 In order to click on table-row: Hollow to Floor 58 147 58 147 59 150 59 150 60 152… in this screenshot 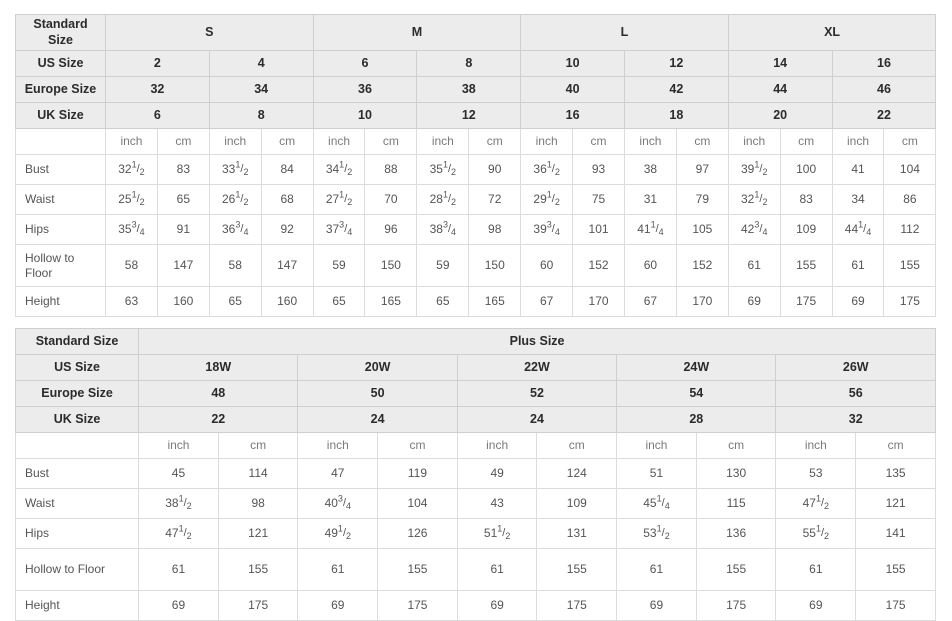, I will do `click(476, 265)`.